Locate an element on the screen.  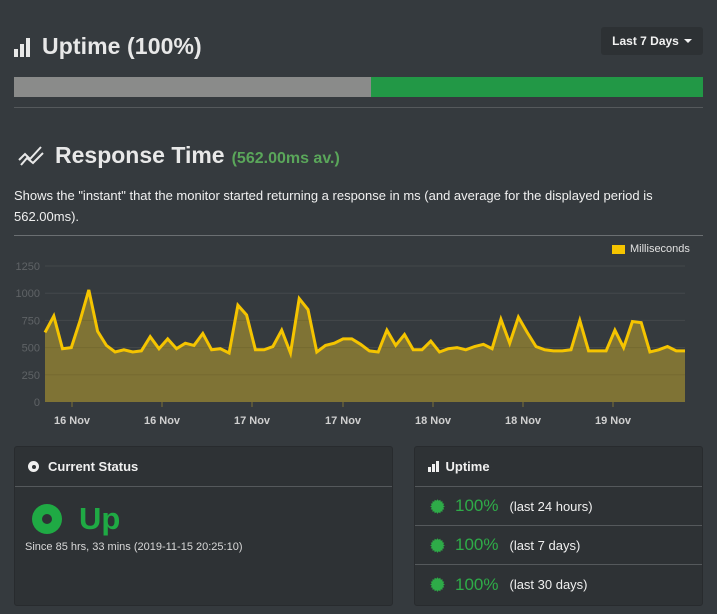
y-tick-label: 500 is located at coordinates (31, 349).